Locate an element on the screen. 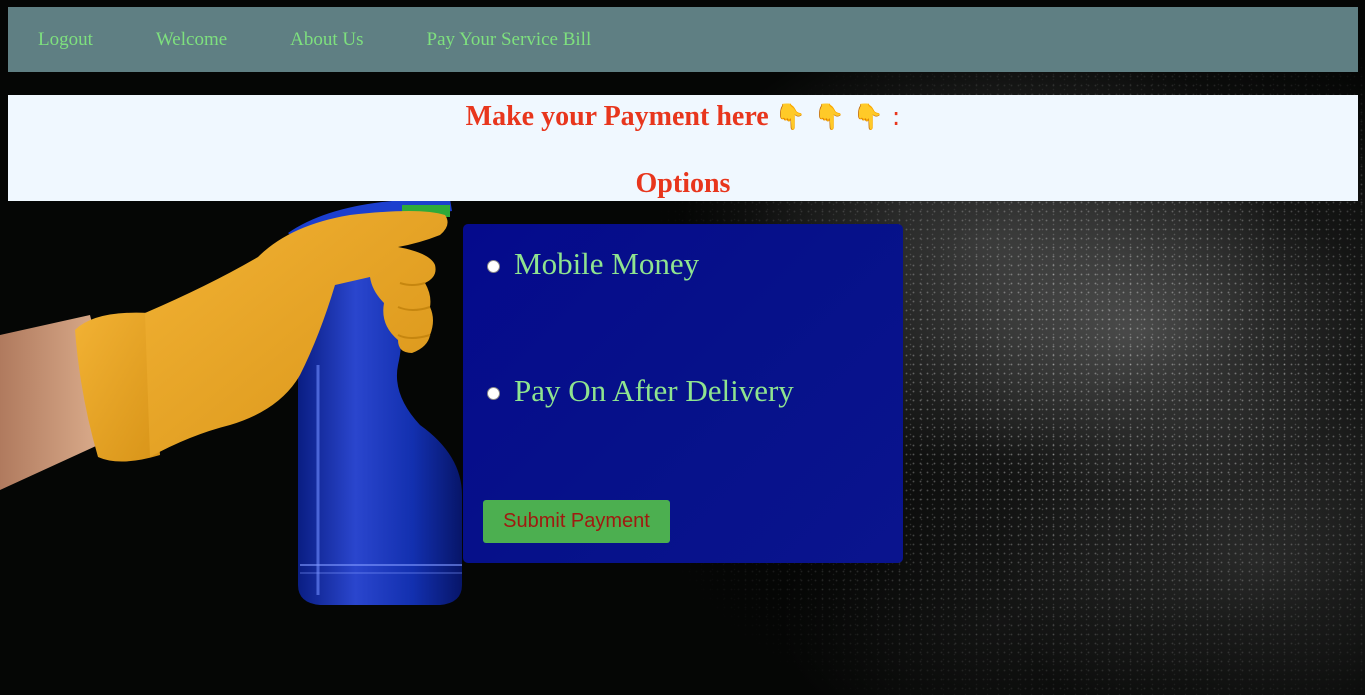  pointing-down-icon: 👇 👇 👇 : is located at coordinates (837, 116).